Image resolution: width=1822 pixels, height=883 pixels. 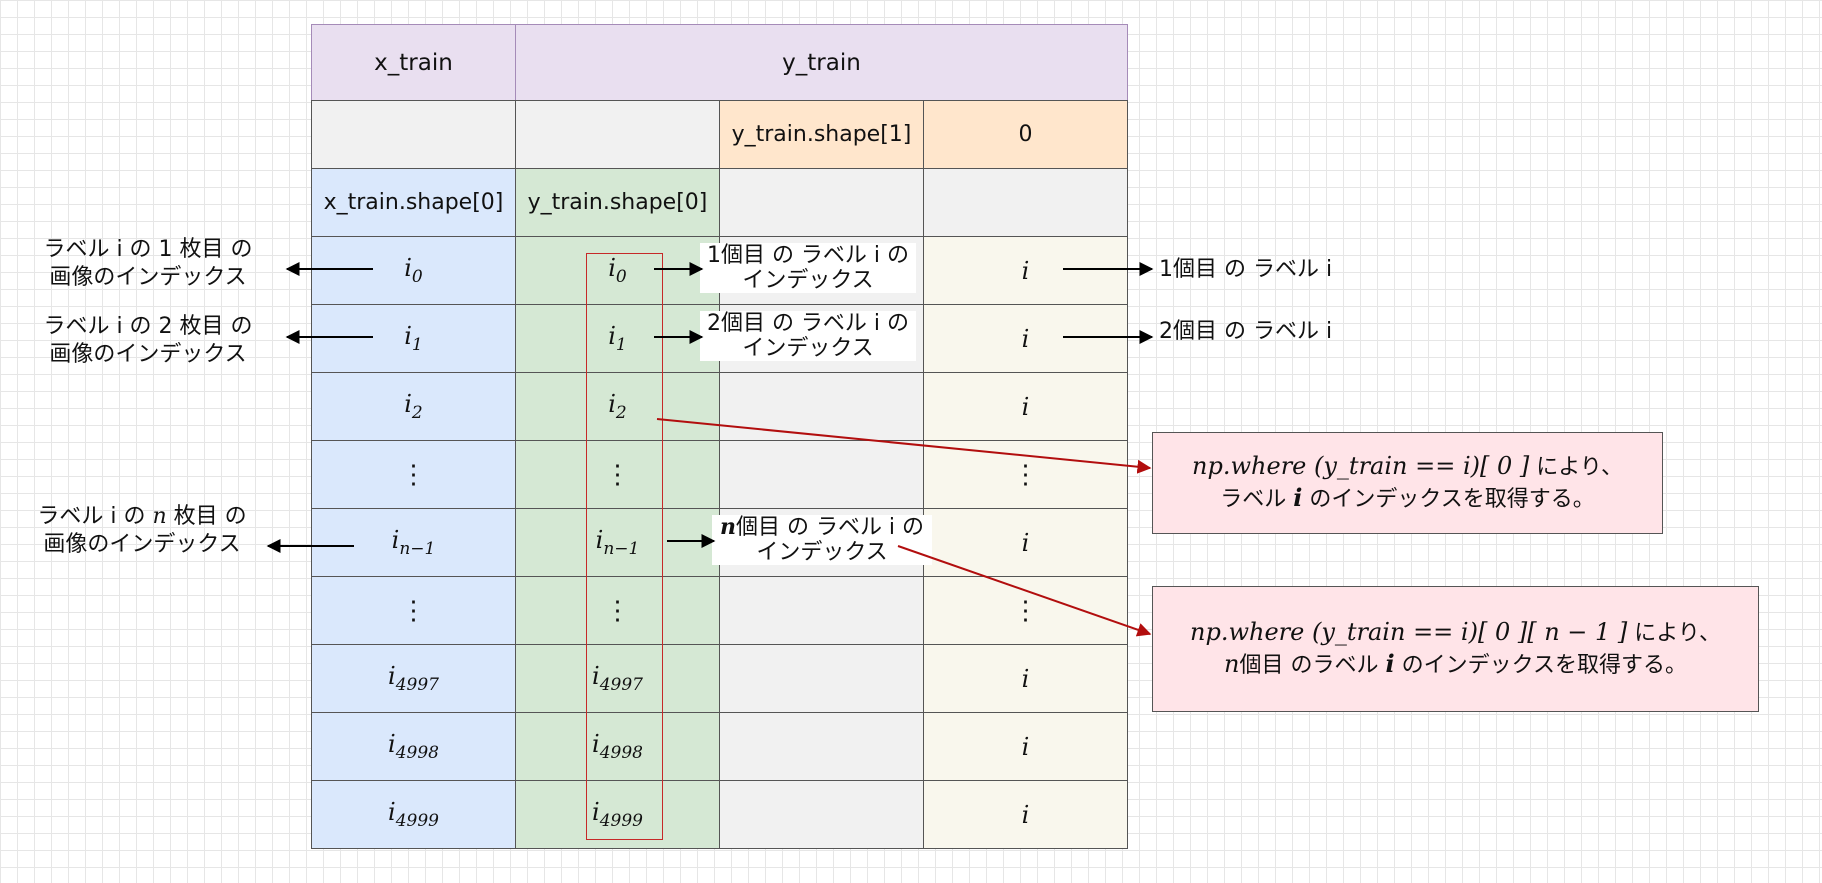 What do you see at coordinates (904, 446) in the screenshot?
I see `arrow-red-to-note1` at bounding box center [904, 446].